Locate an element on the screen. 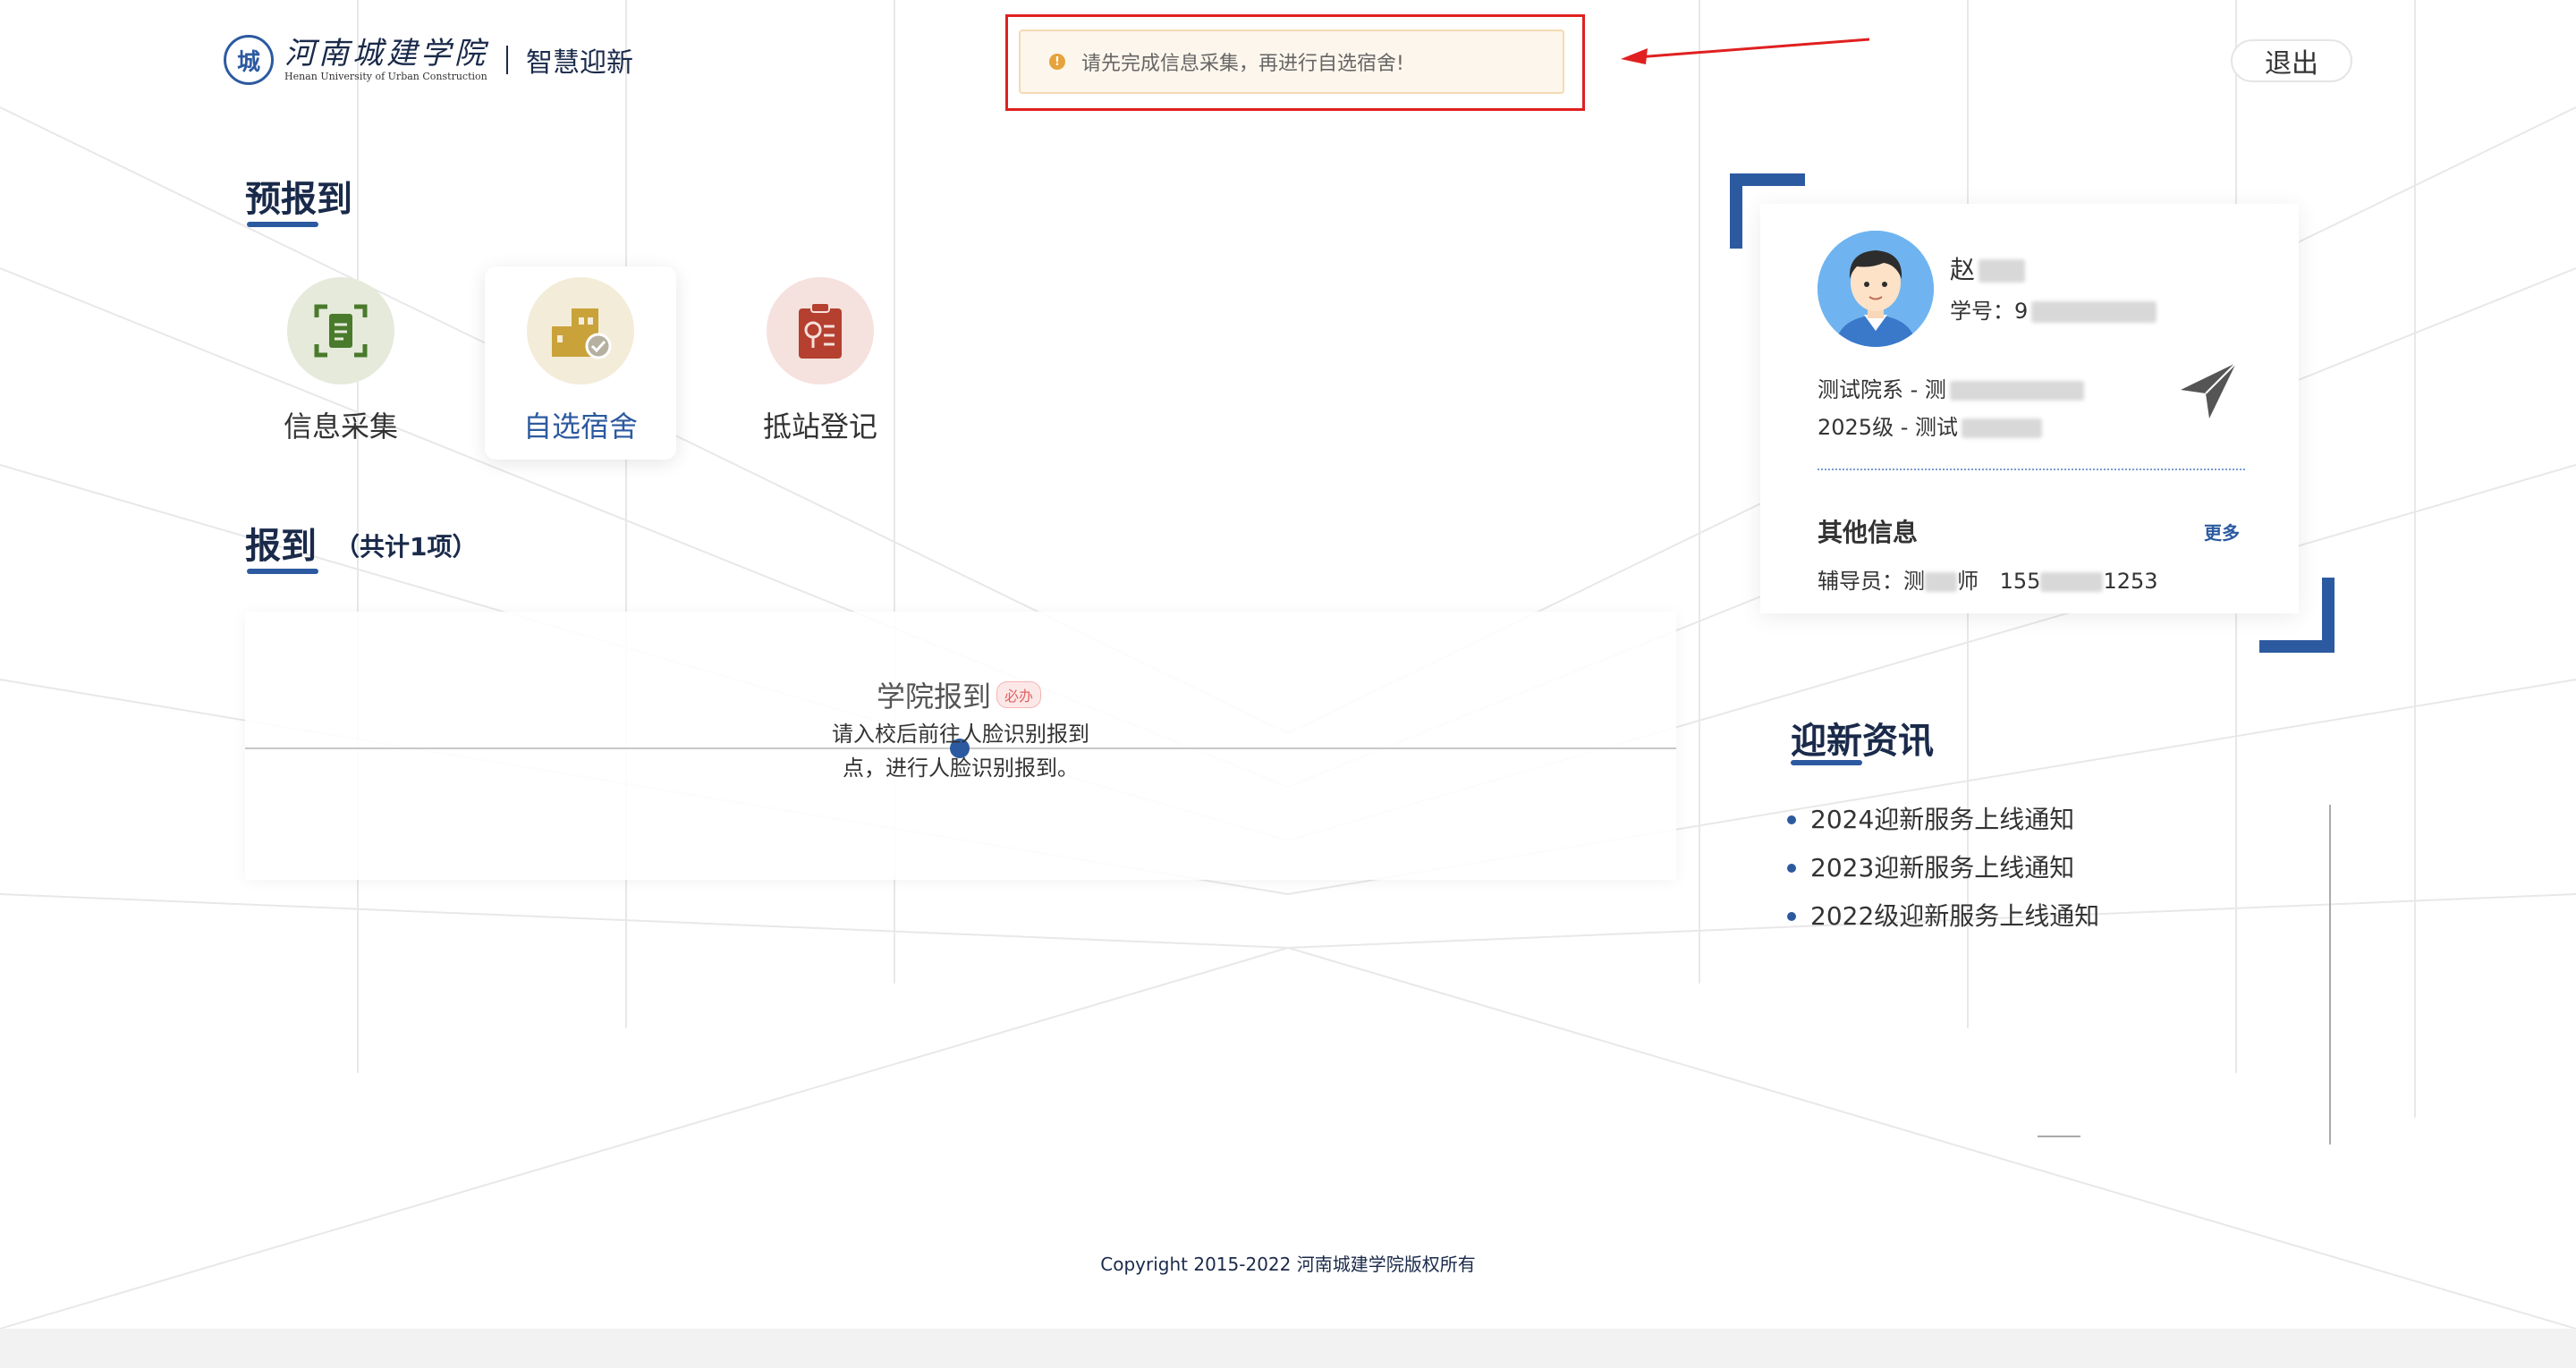 The image size is (2576, 1368). student-id-label: 学号： is located at coordinates (1982, 312).